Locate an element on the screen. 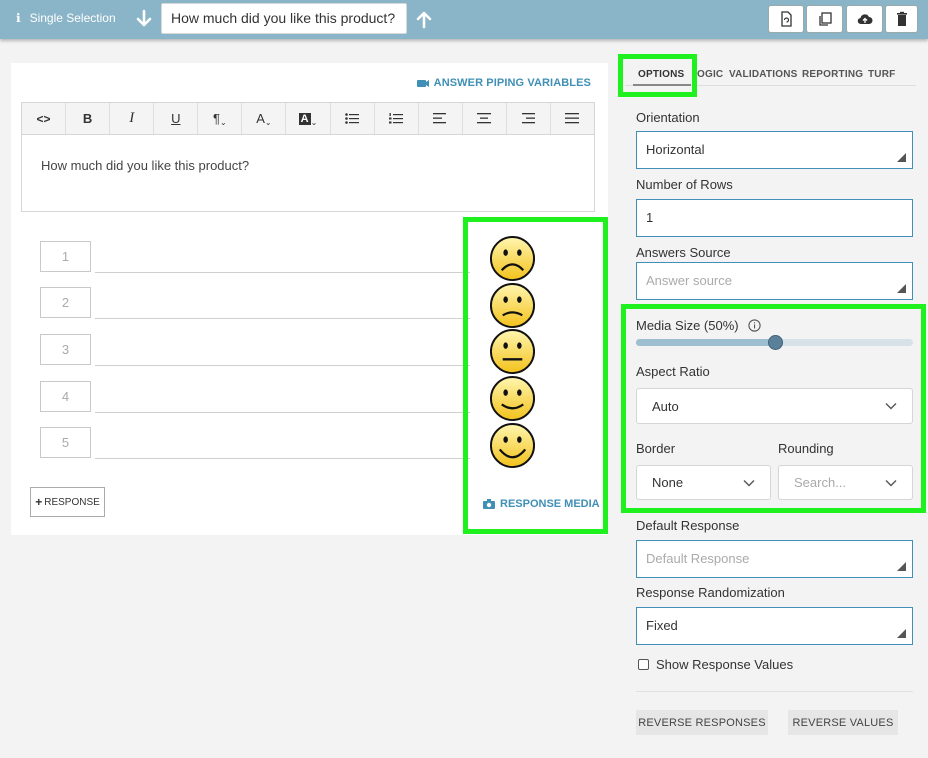 The height and width of the screenshot is (758, 928). piping-icon is located at coordinates (422, 83).